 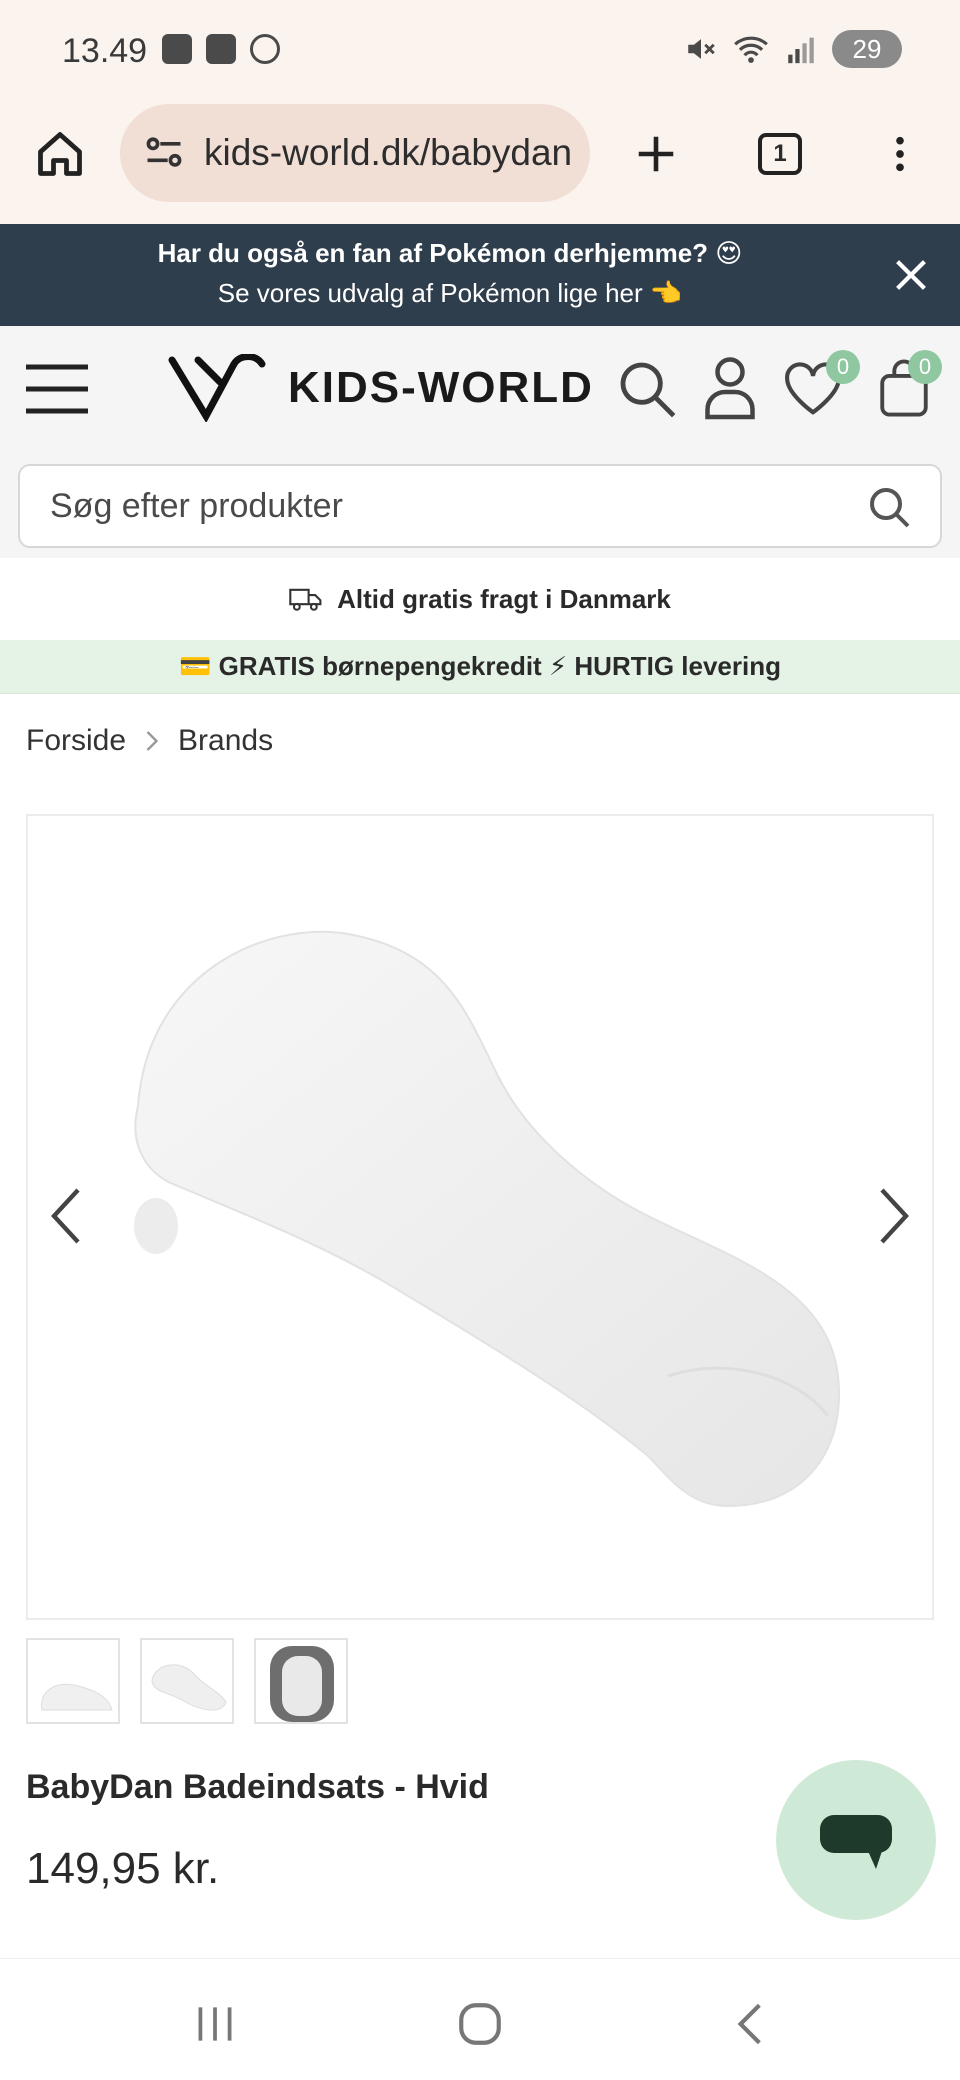 I want to click on product-price: 149,95 kr., so click(x=123, y=1868).